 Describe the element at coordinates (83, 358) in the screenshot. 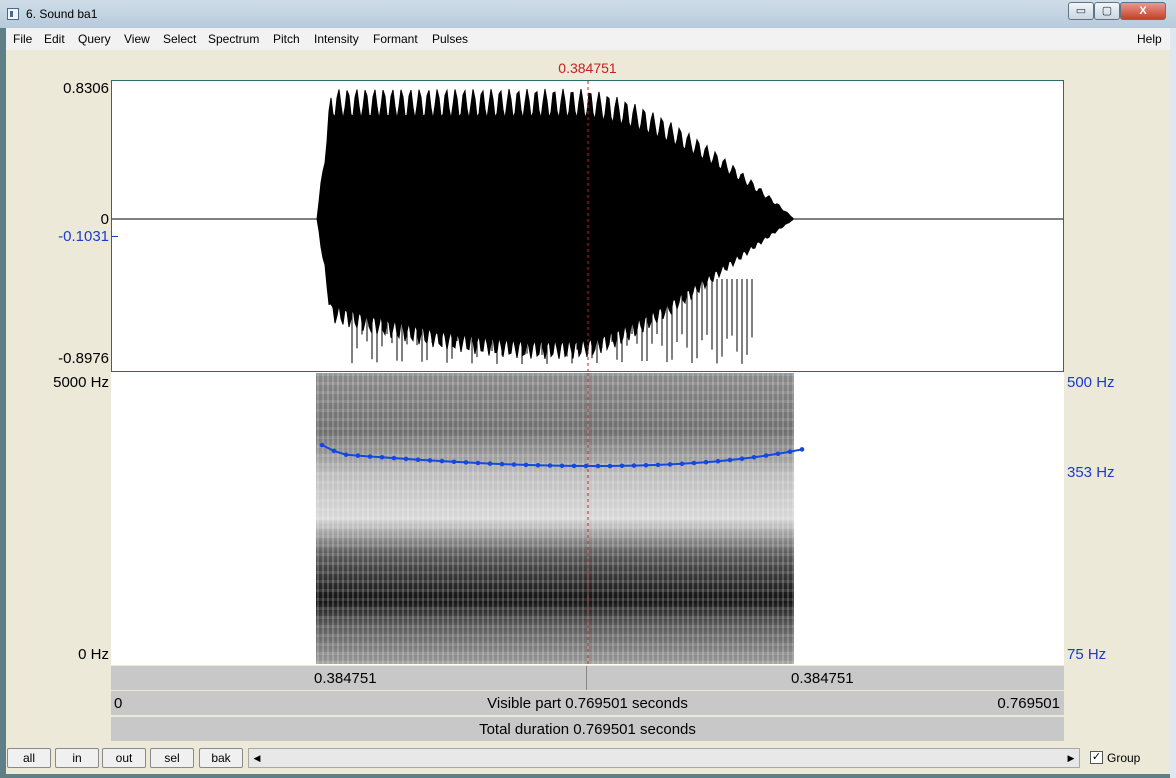

I see `waveform-min-label: -0.8976` at that location.